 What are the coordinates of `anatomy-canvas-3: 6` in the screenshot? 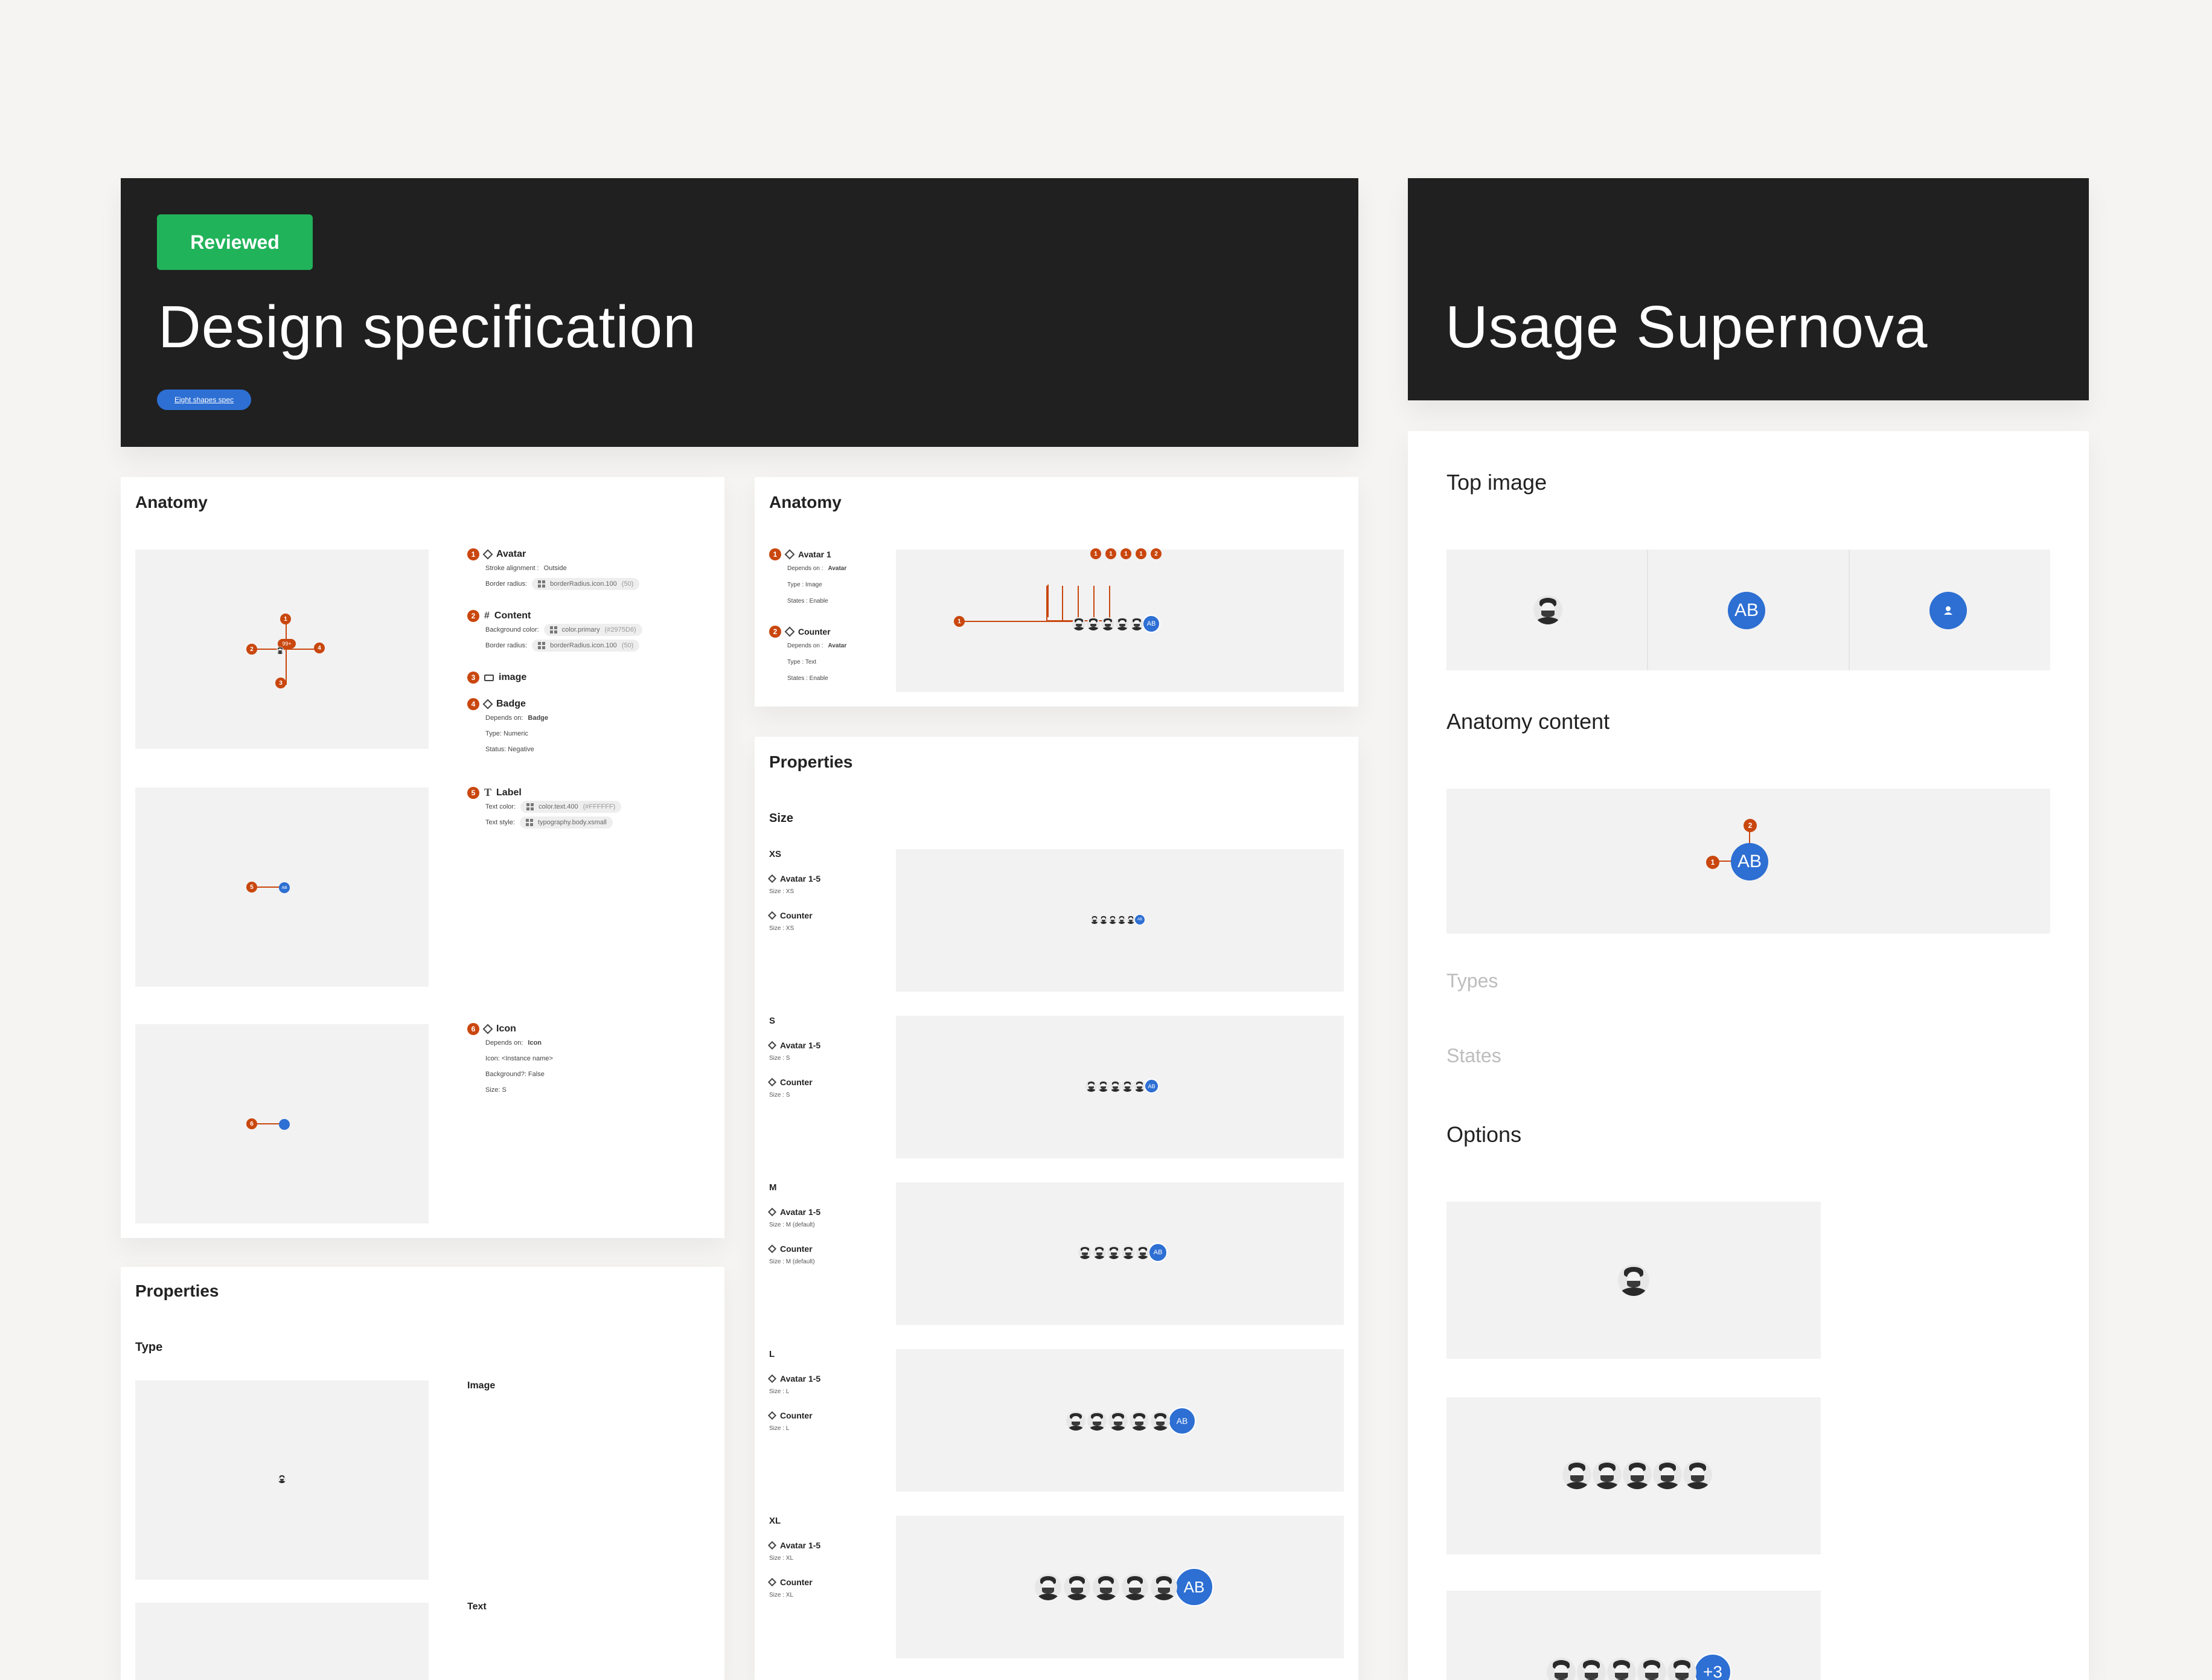 It's located at (282, 1123).